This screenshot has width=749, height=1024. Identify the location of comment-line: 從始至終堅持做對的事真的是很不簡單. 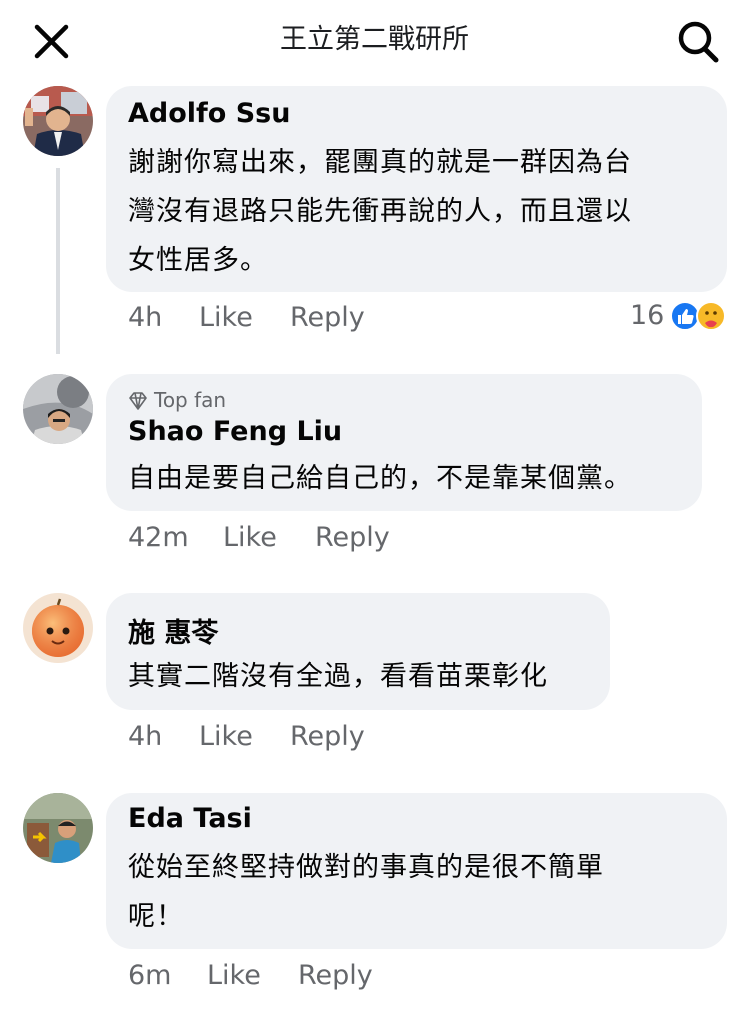
(366, 867).